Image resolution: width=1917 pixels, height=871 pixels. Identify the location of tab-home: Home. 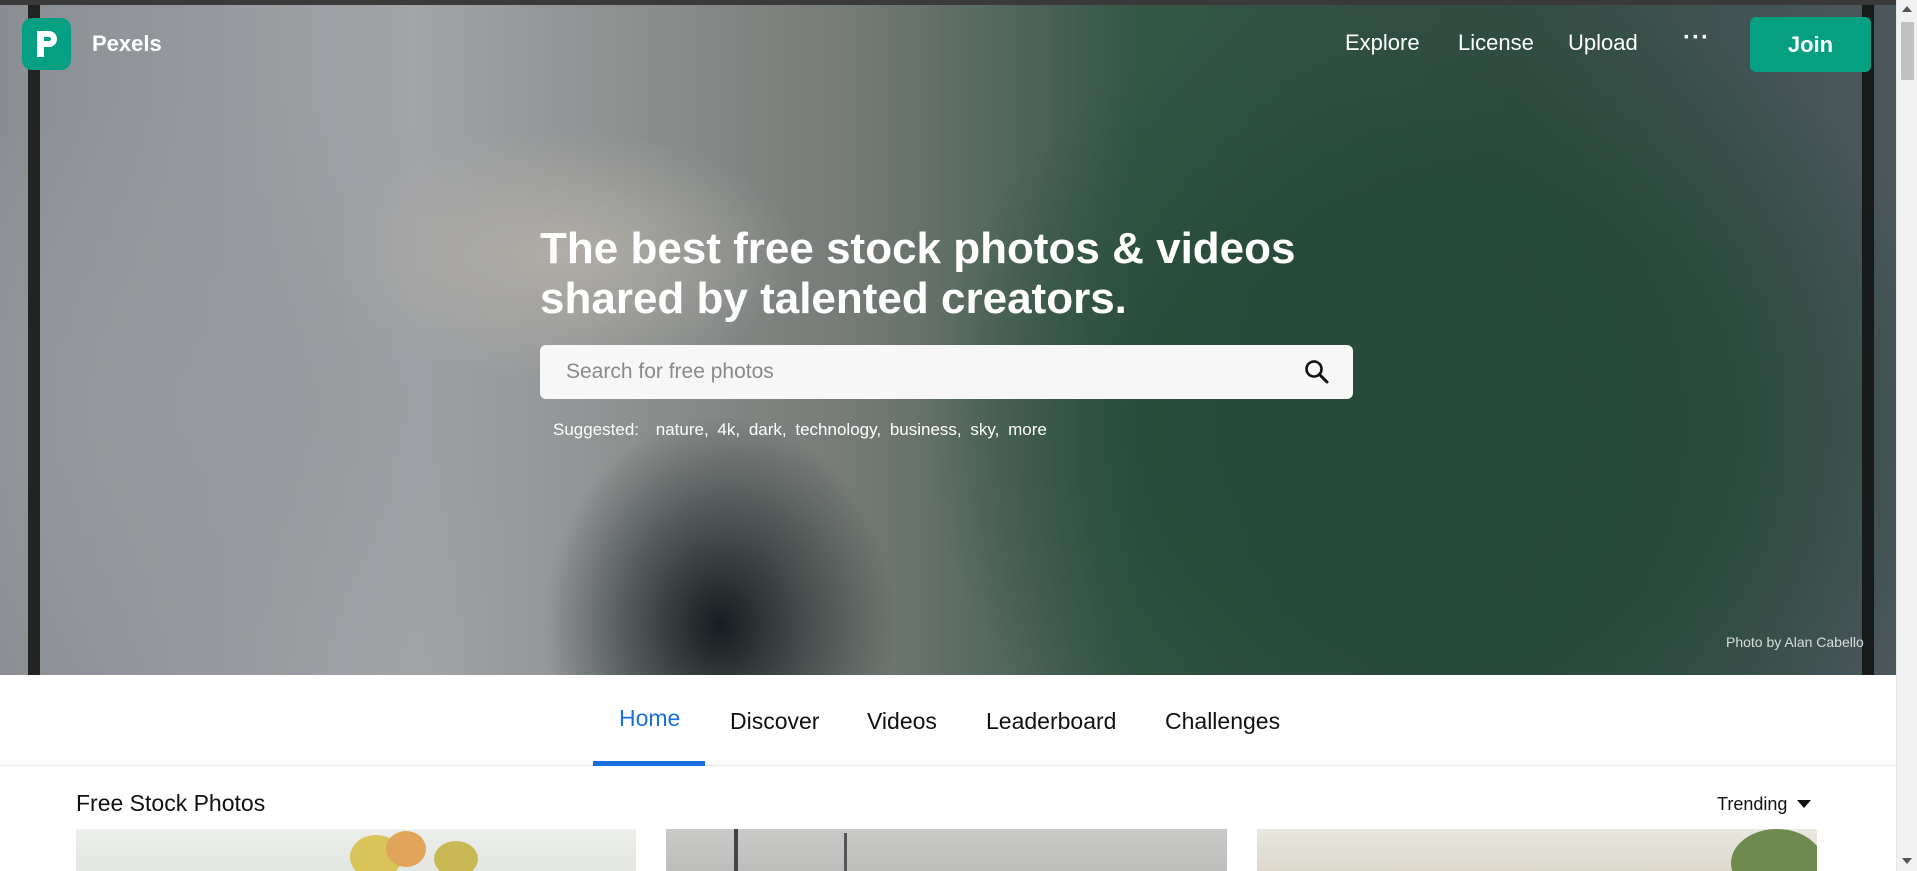
(649, 718).